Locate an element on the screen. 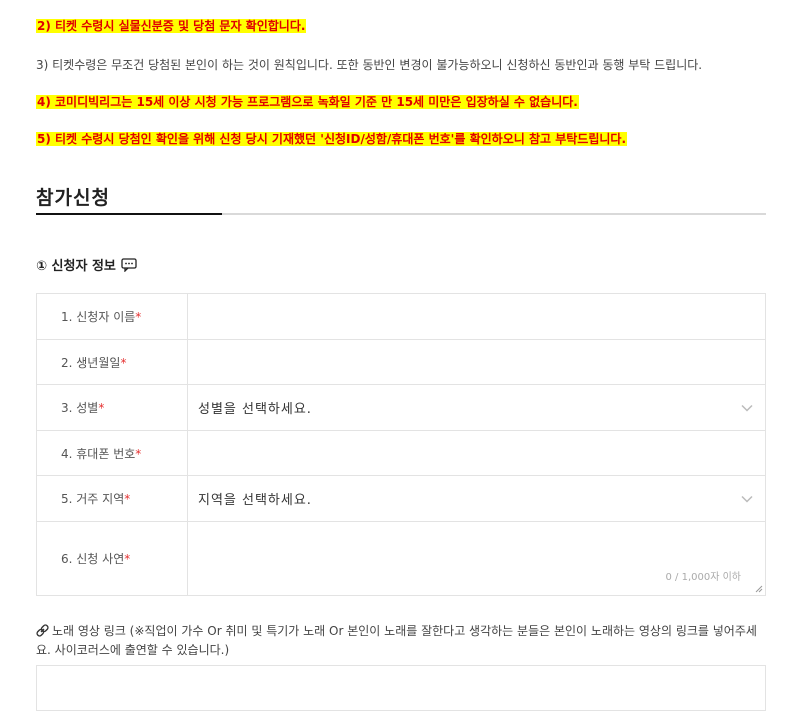  form-row-story: 6. 신청 사연* 0 / 1,000자 이하 is located at coordinates (401, 558).